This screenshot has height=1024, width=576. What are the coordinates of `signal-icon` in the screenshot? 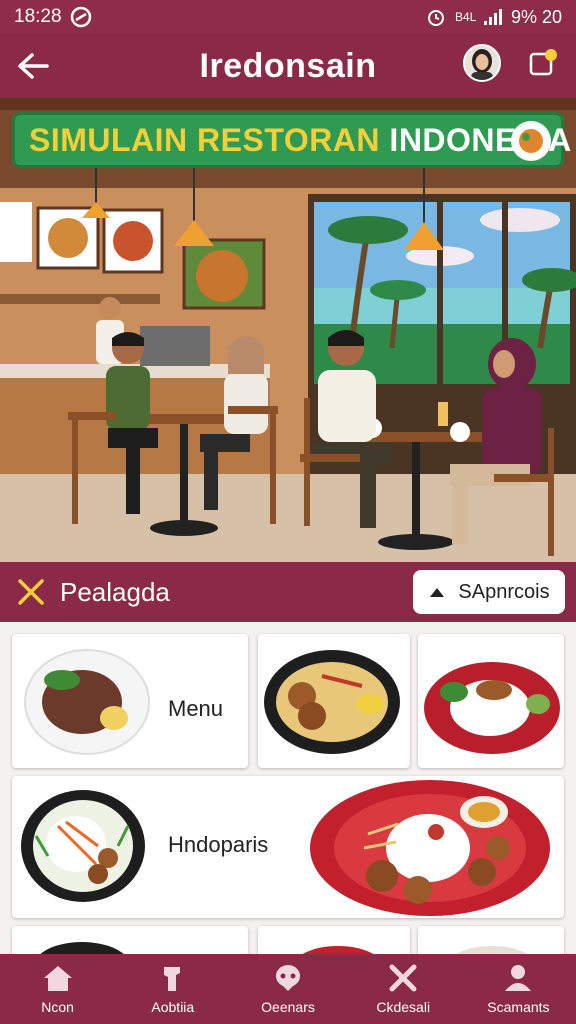 It's located at (492, 17).